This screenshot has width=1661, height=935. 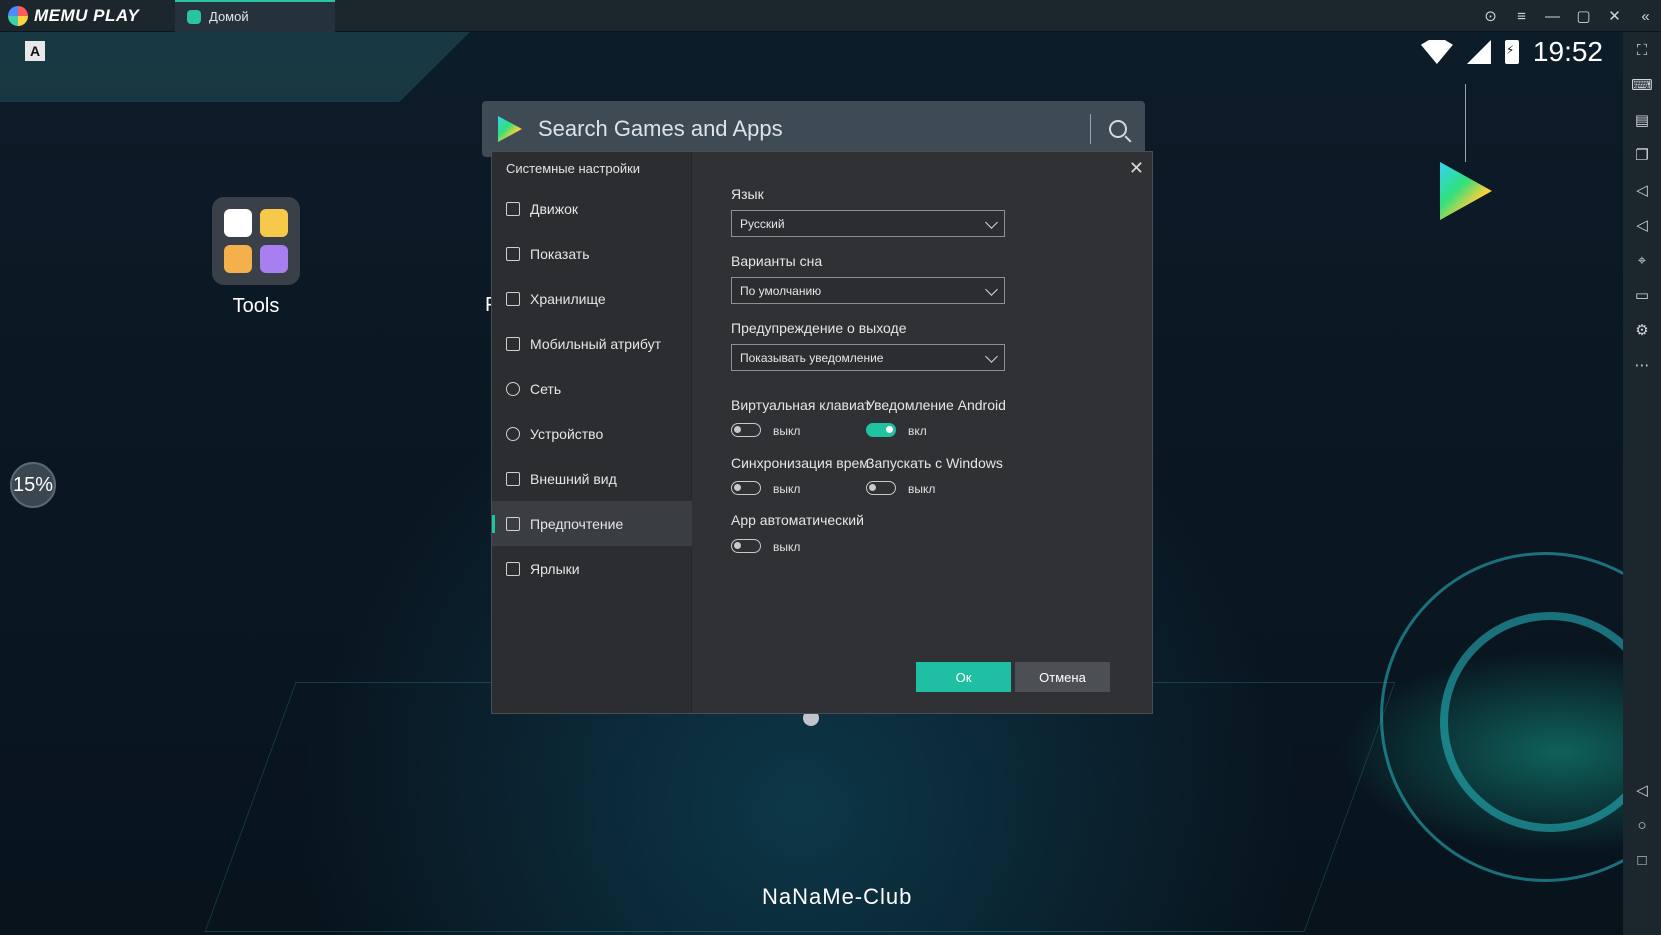 What do you see at coordinates (256, 306) in the screenshot?
I see `tools-label: Tools` at bounding box center [256, 306].